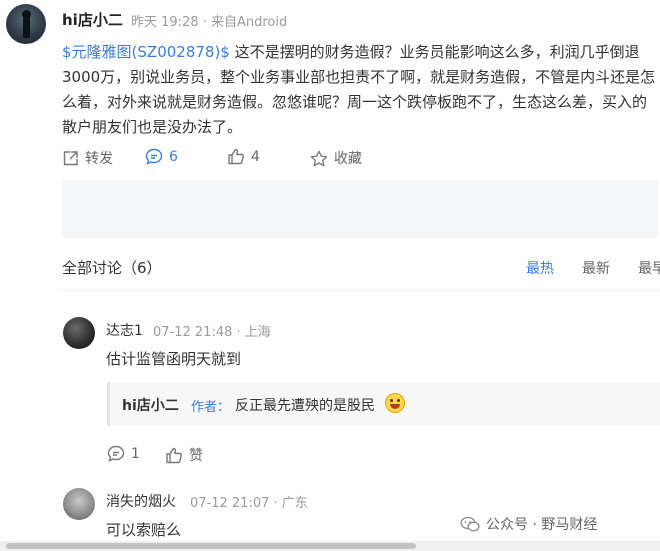 Image resolution: width=660 pixels, height=551 pixels. What do you see at coordinates (649, 268) in the screenshot?
I see `tab-earliest: 最早` at bounding box center [649, 268].